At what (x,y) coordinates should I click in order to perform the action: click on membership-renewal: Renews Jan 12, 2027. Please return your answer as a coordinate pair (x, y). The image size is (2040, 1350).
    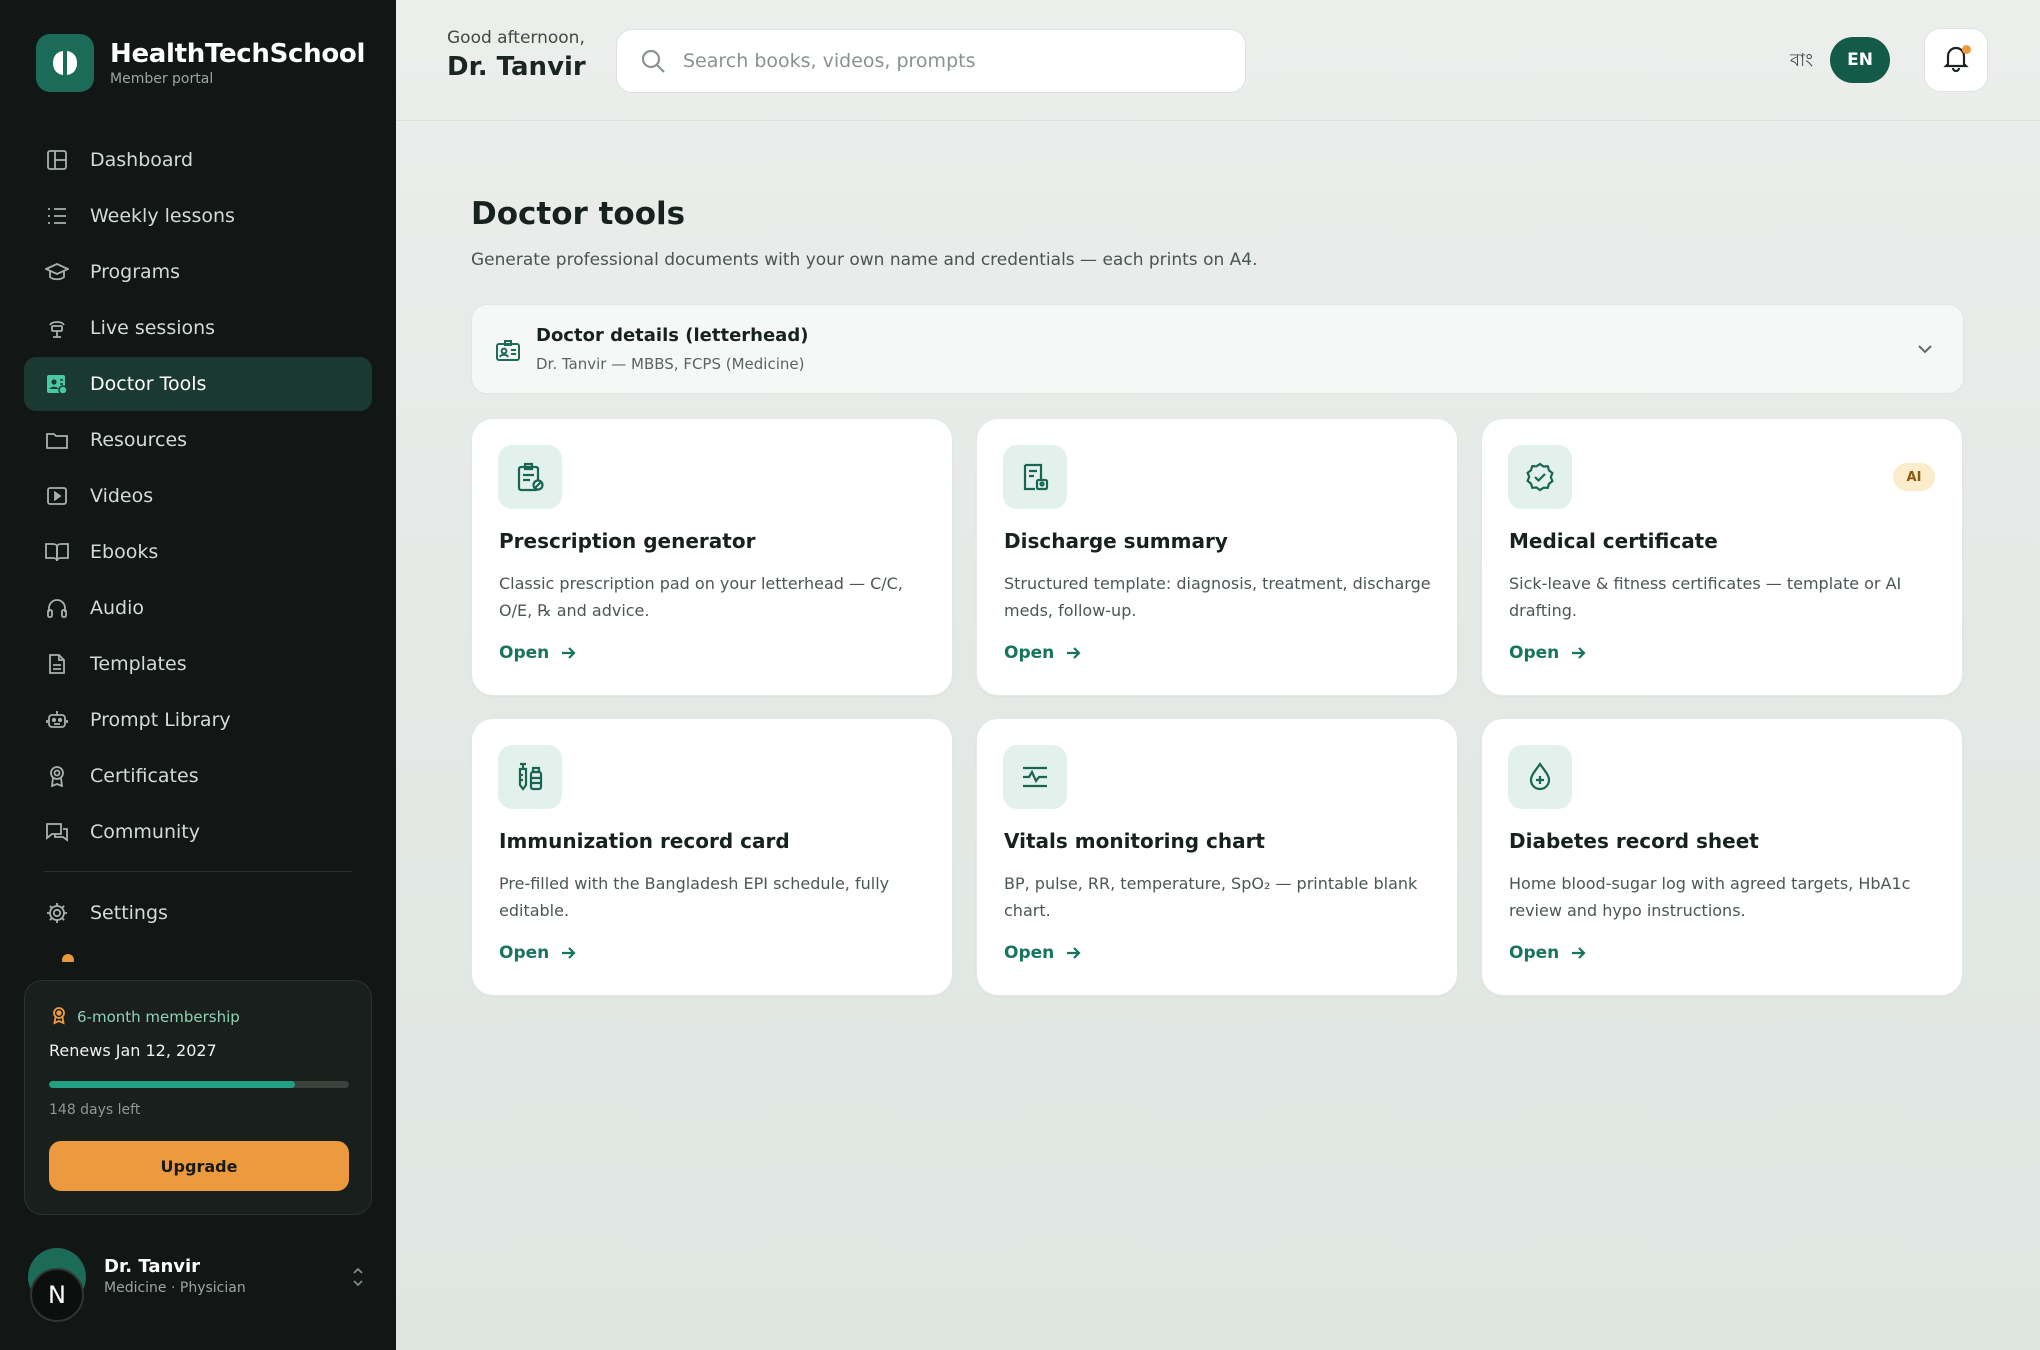
    Looking at the image, I should click on (133, 1050).